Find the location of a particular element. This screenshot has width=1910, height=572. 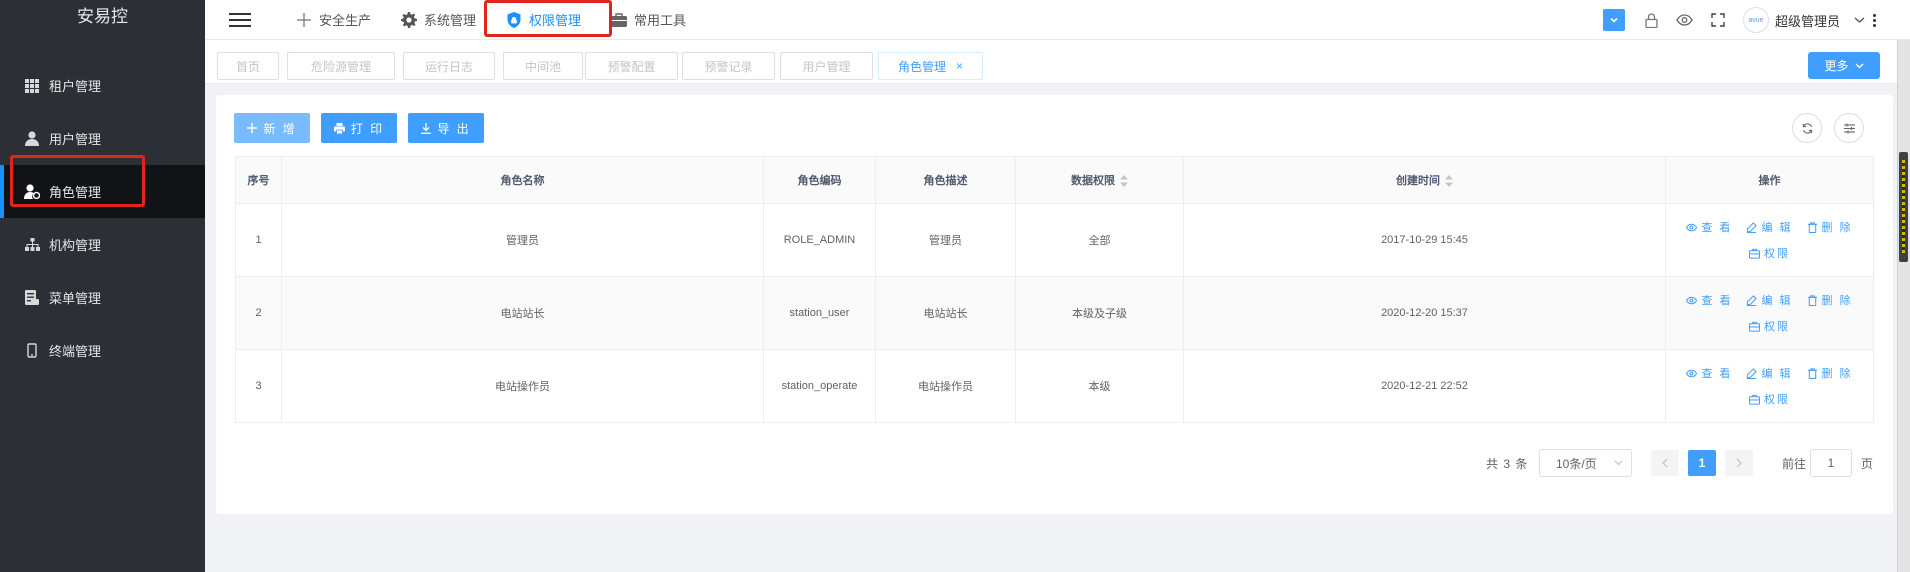

download-icon is located at coordinates (426, 128).